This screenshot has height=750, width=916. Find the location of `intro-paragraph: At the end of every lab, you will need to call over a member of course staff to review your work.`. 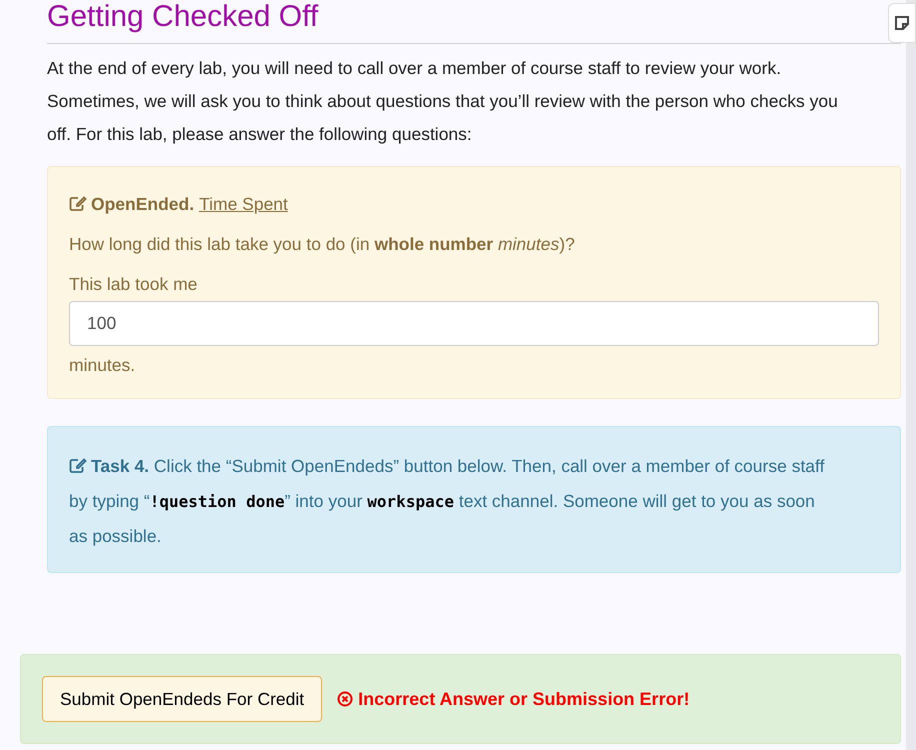

intro-paragraph: At the end of every lab, you will need to call over a member of course staff to review your work. is located at coordinates (414, 68).